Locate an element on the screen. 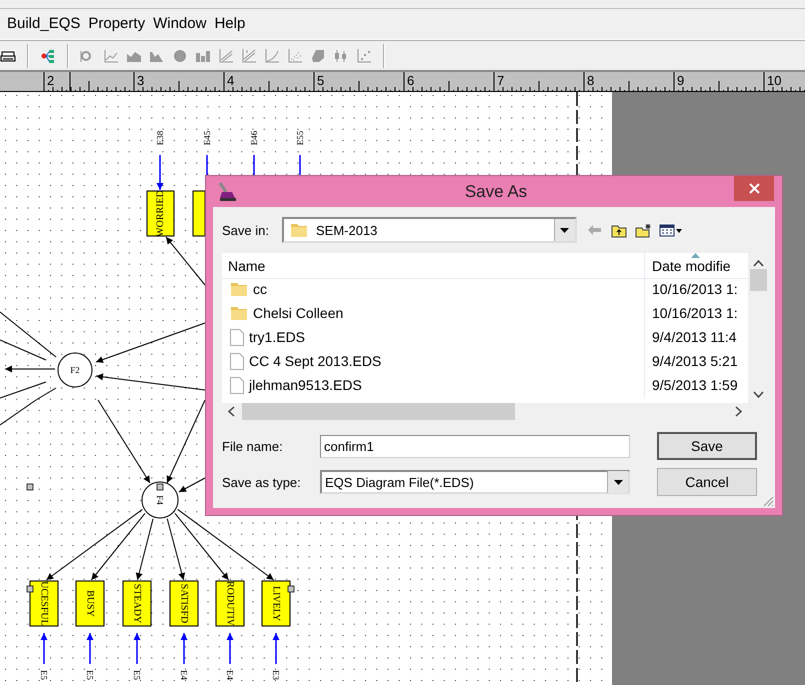 The image size is (805, 685). file-name: try1.EDS is located at coordinates (433, 337).